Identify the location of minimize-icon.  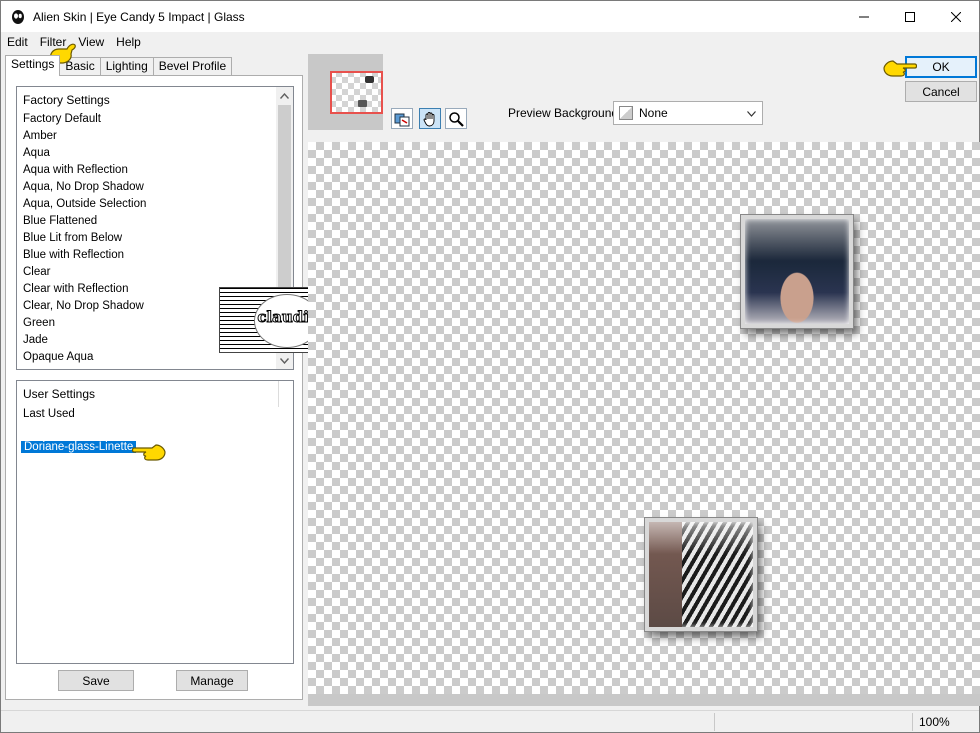
(864, 16).